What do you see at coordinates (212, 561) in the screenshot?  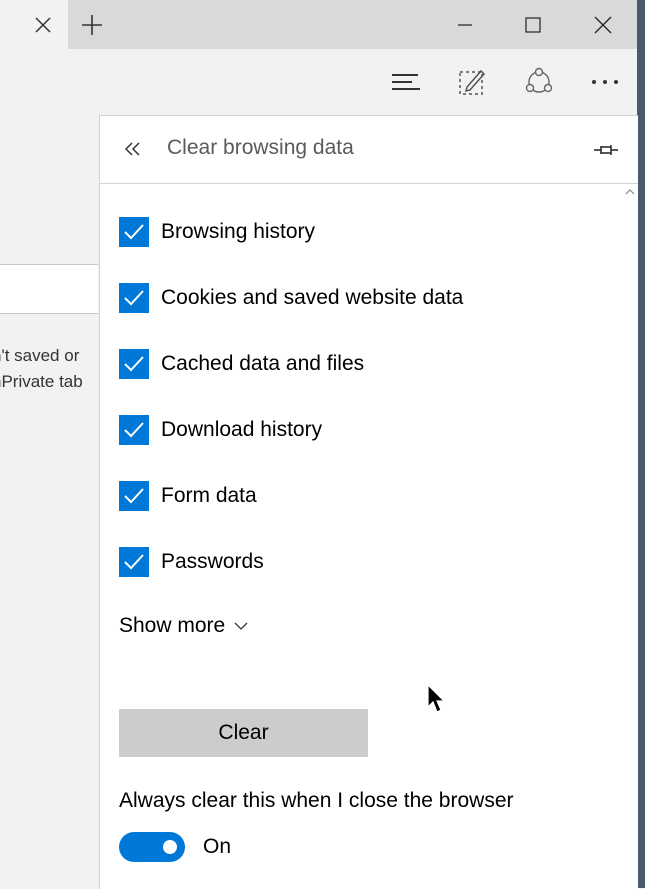 I see `option-label: Passwords` at bounding box center [212, 561].